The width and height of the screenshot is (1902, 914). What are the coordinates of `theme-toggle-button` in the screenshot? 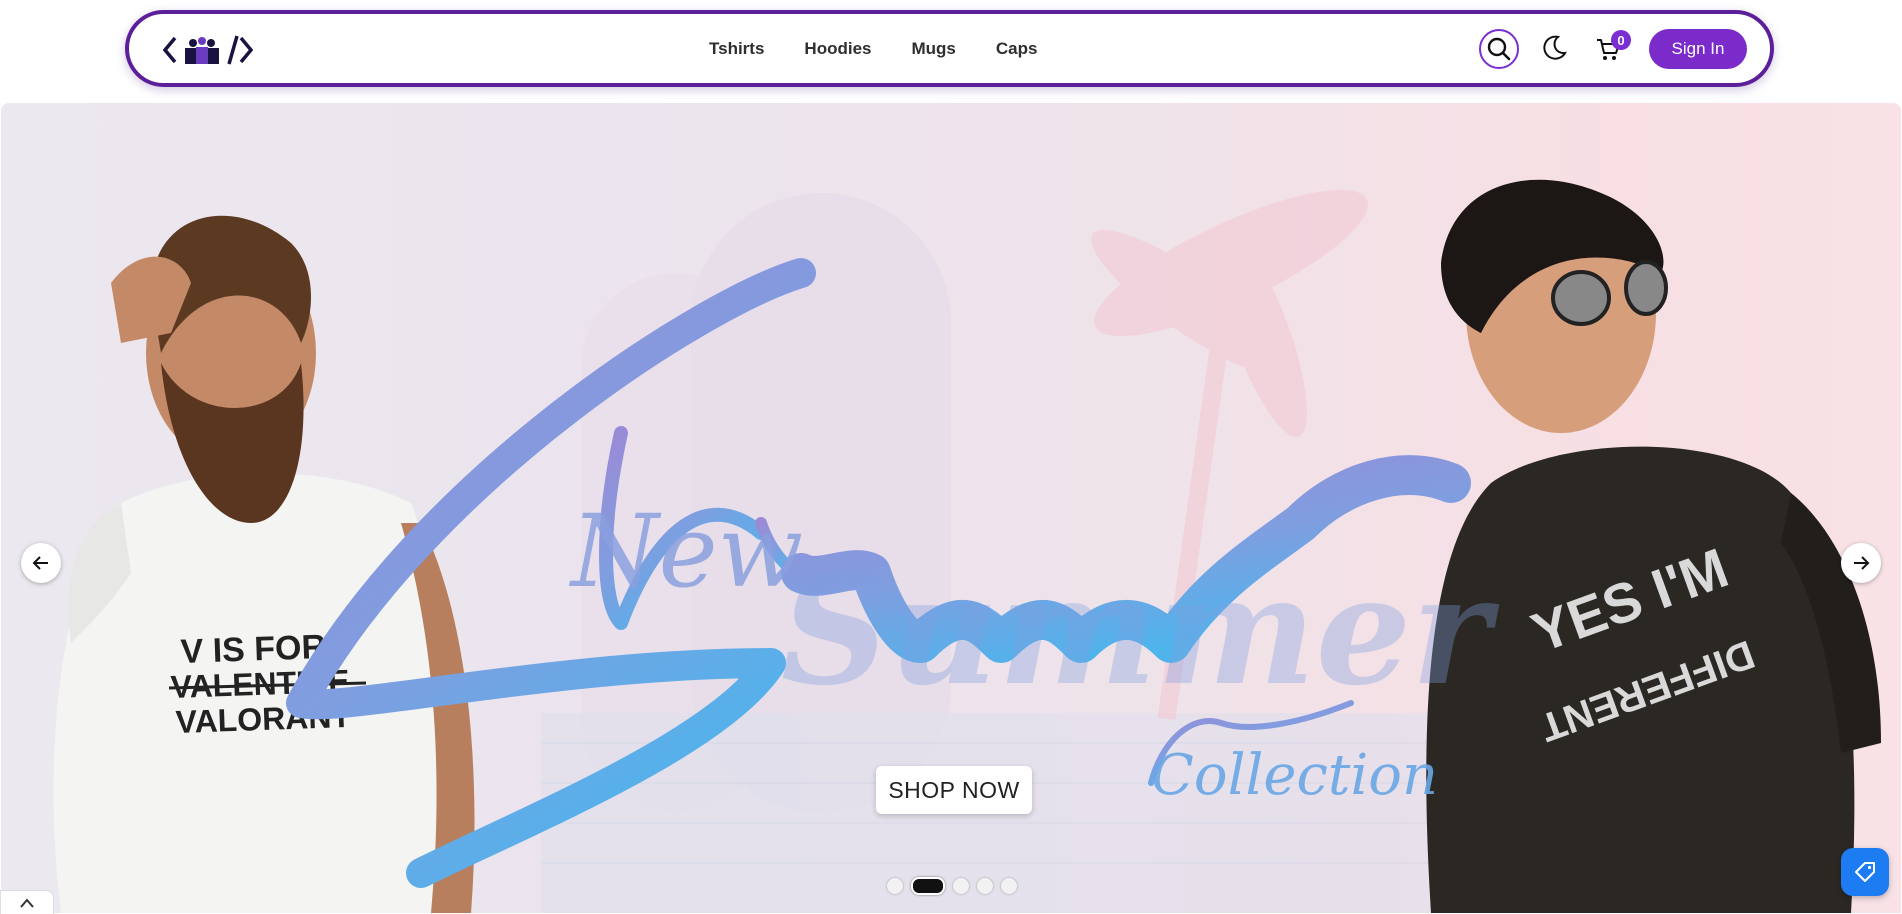 It's located at (1554, 48).